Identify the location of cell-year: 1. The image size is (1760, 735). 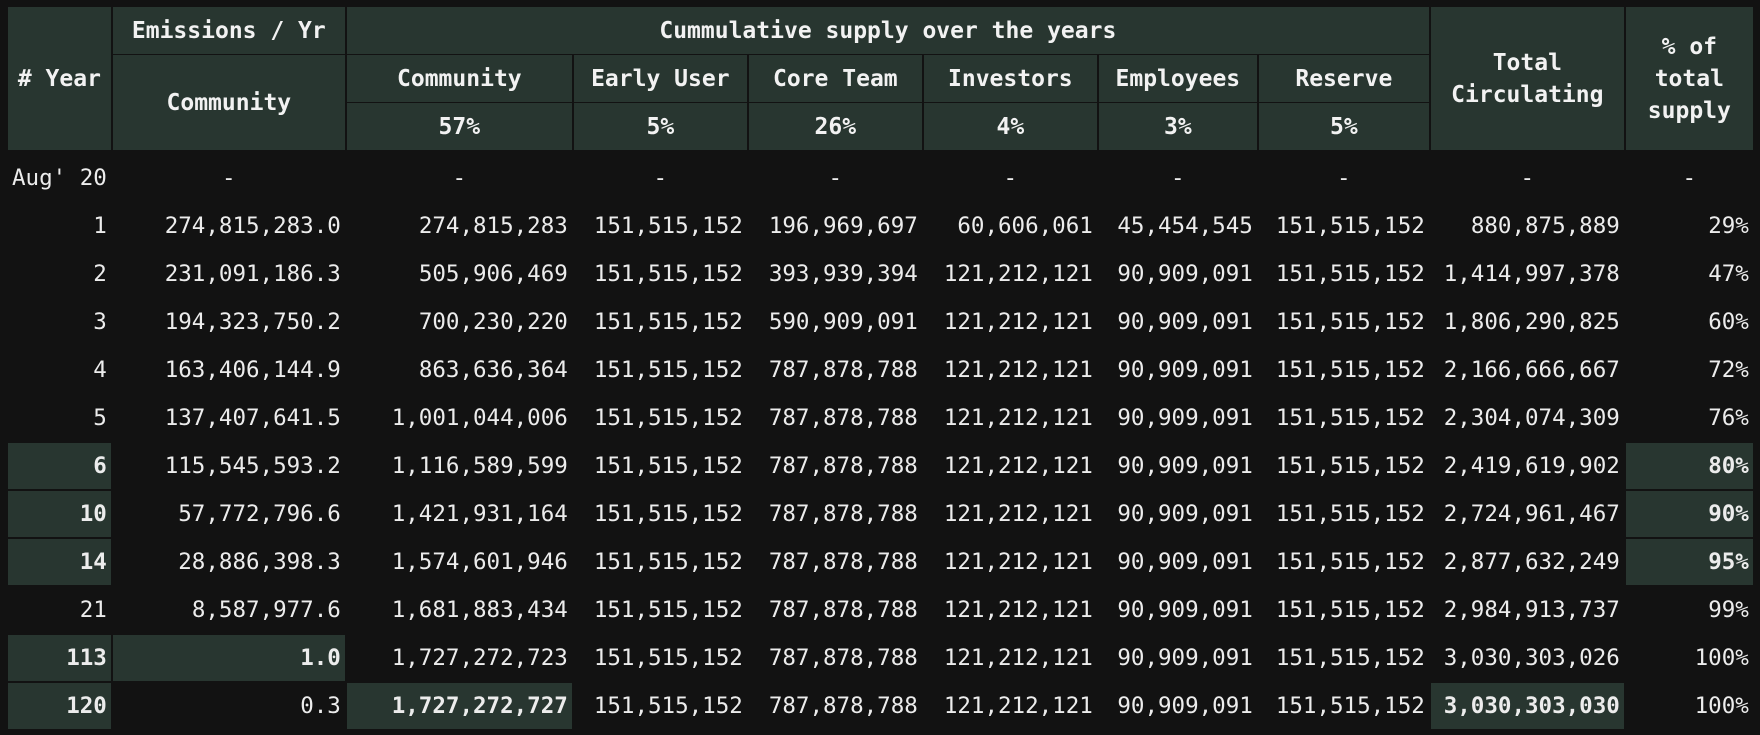
(59, 225).